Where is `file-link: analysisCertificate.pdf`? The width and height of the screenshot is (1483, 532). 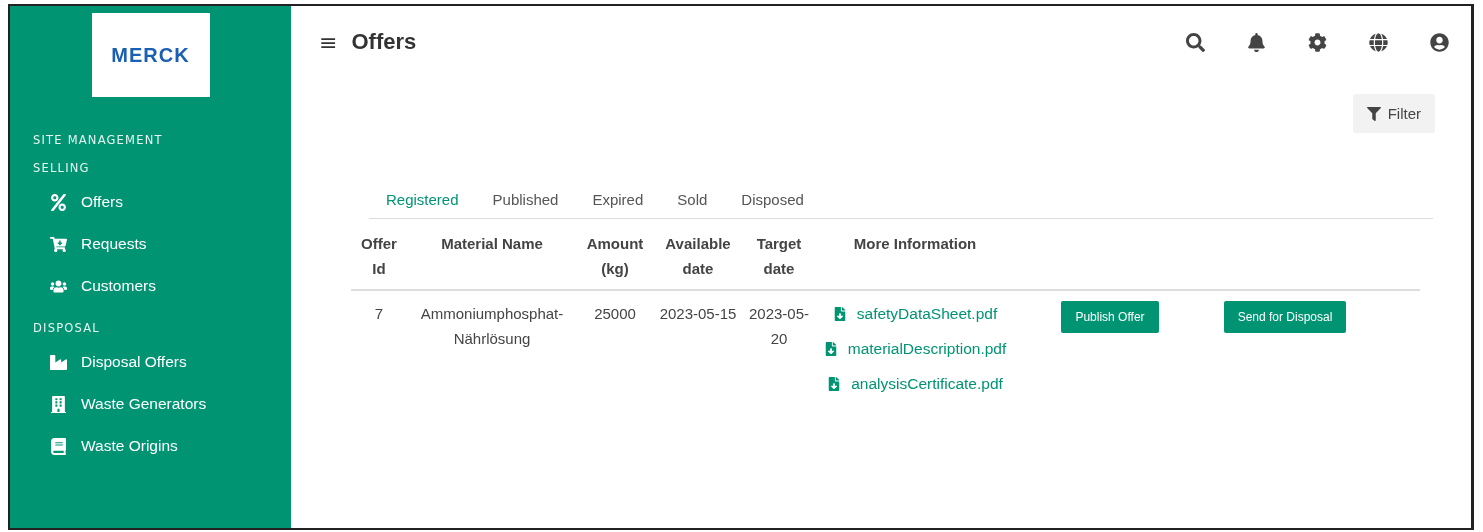
file-link: analysisCertificate.pdf is located at coordinates (915, 384).